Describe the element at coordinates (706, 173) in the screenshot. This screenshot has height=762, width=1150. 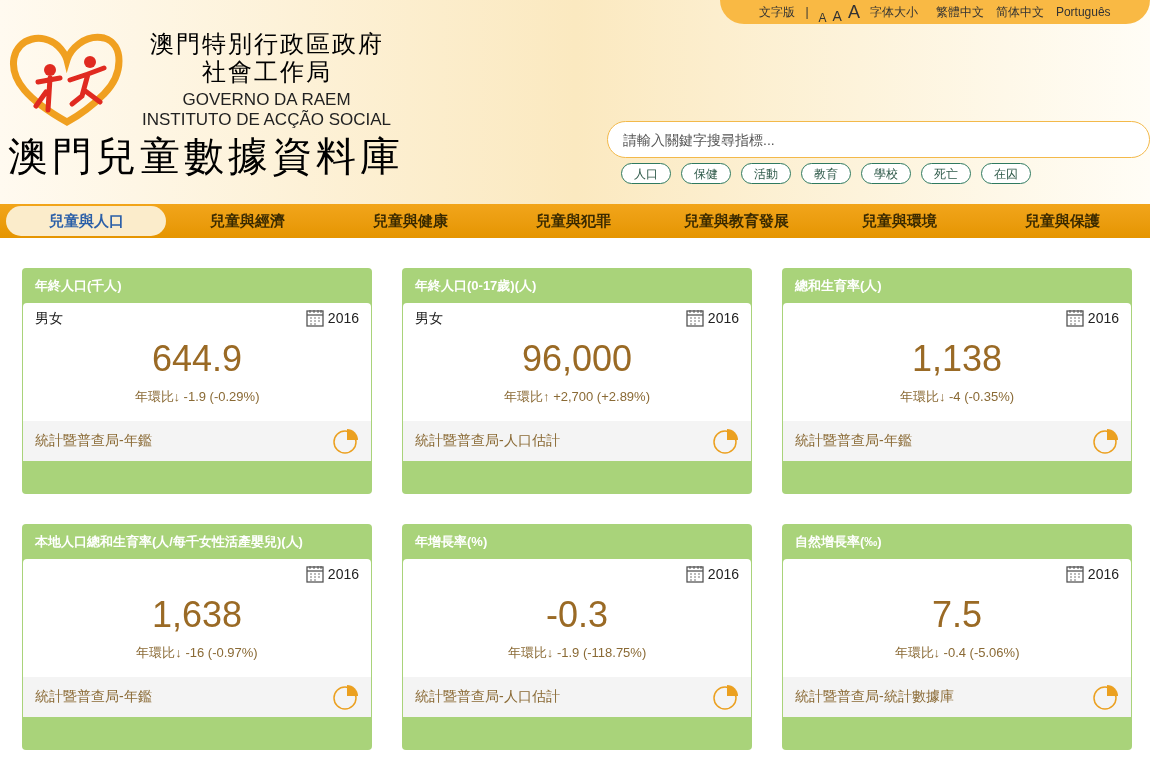
I see `tag-chip: 保健` at that location.